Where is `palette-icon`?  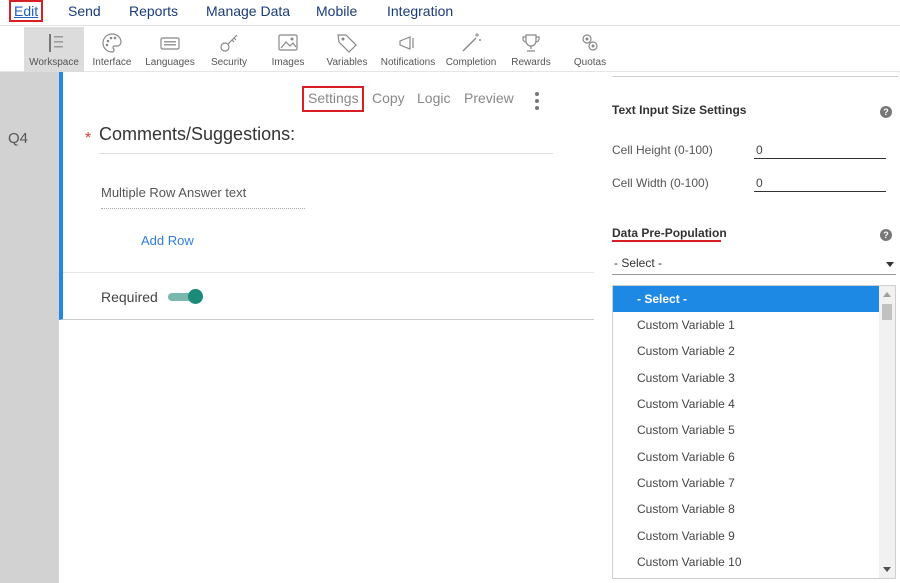 palette-icon is located at coordinates (112, 43).